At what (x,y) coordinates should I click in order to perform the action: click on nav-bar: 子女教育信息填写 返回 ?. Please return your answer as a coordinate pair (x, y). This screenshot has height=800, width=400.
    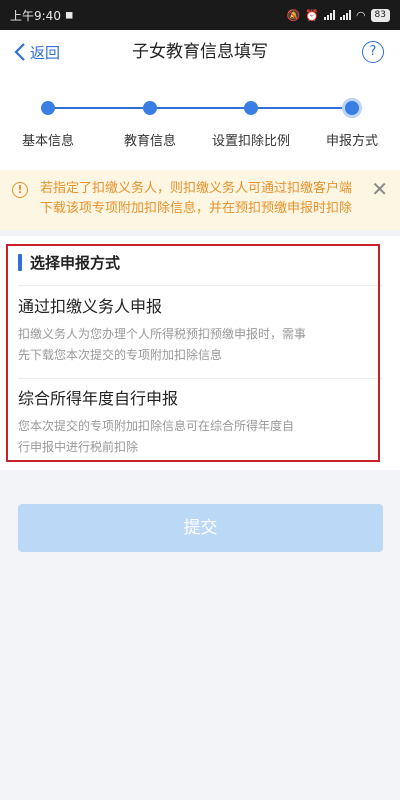
    Looking at the image, I should click on (200, 52).